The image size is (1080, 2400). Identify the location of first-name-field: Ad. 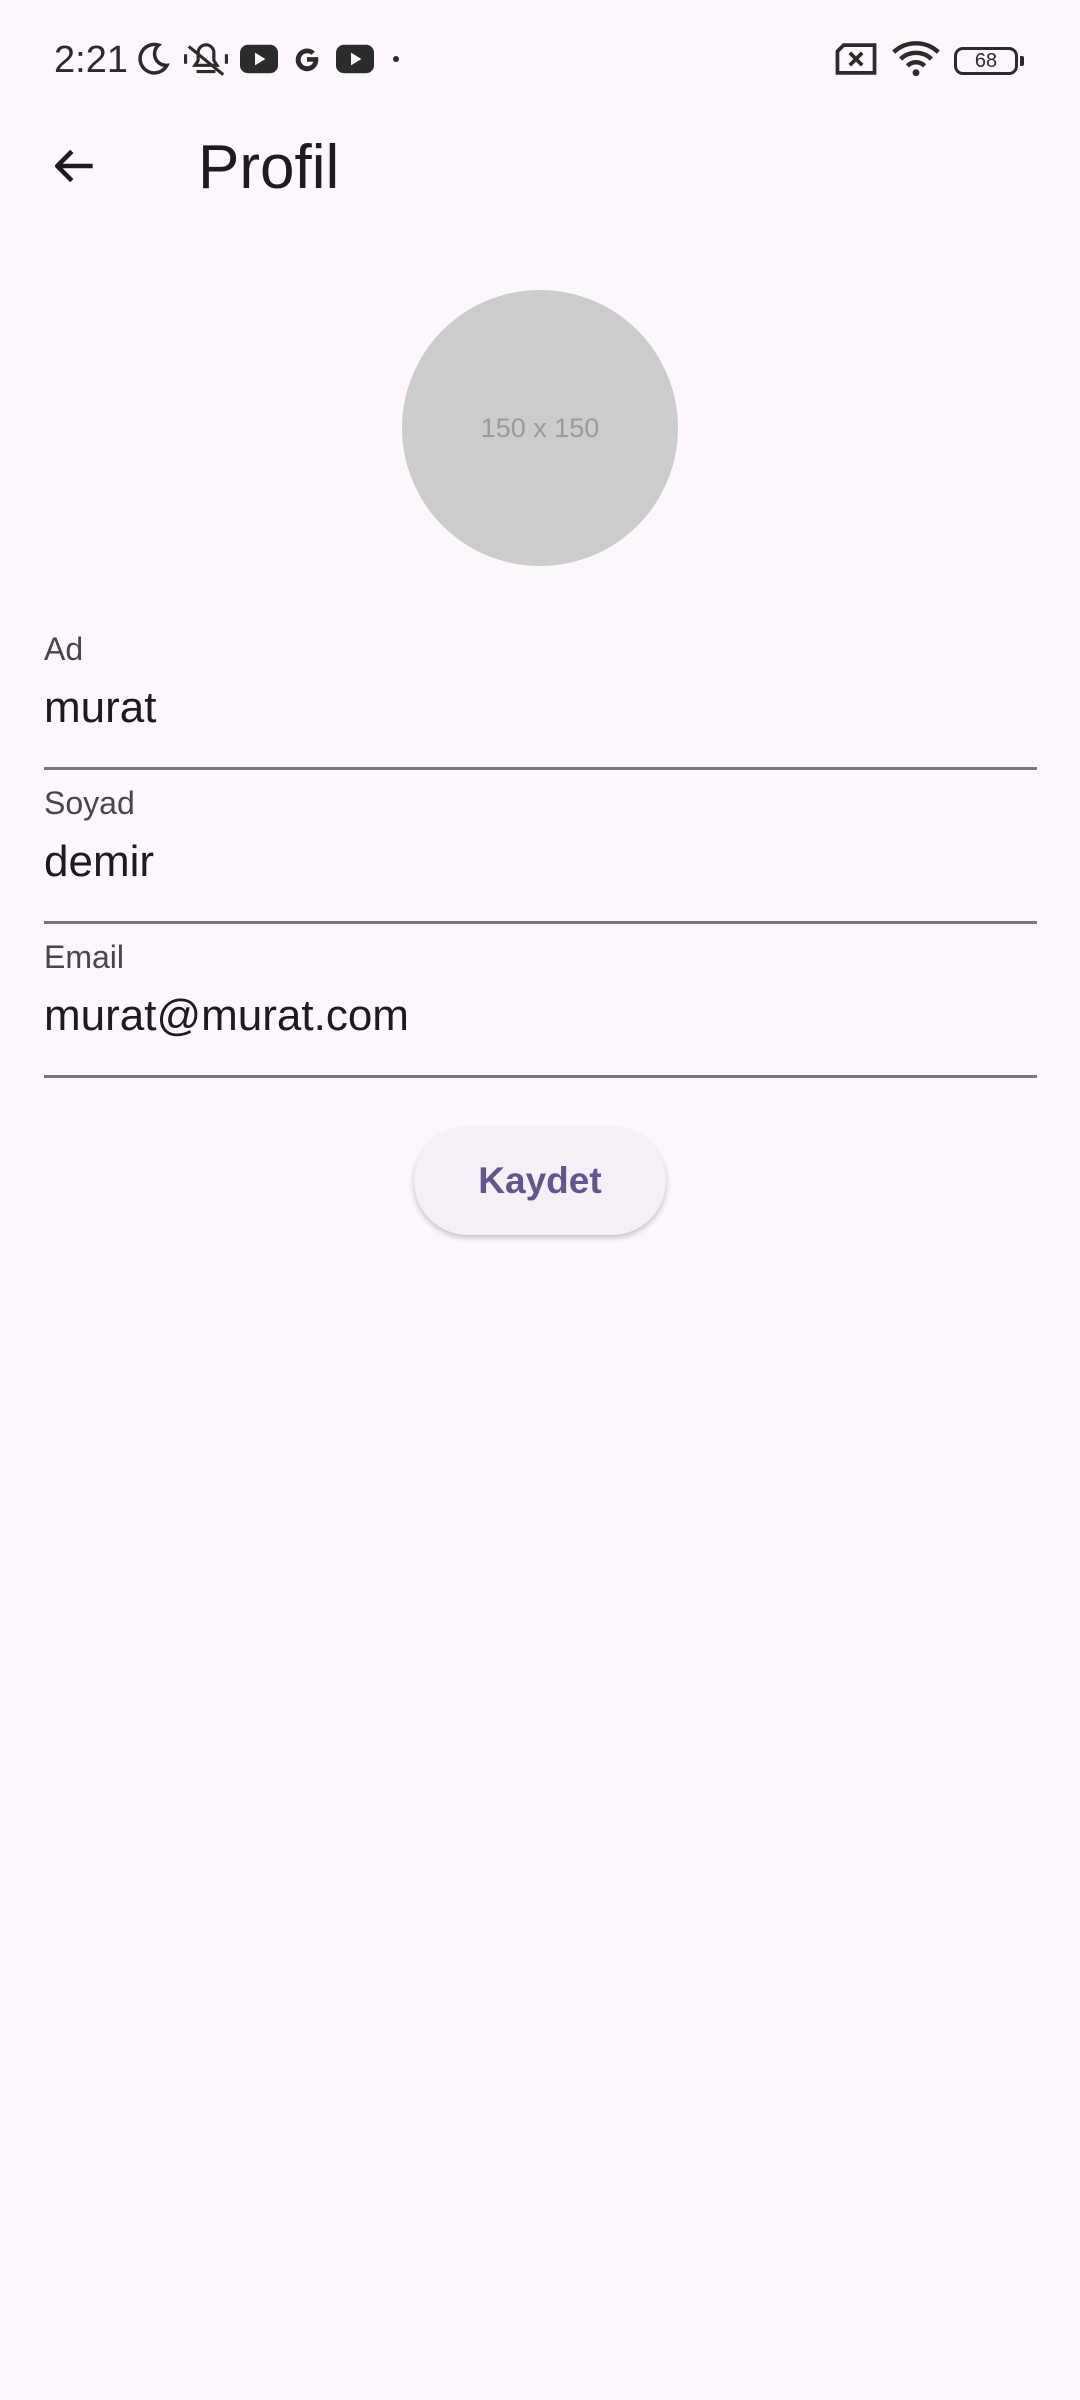
(540, 700).